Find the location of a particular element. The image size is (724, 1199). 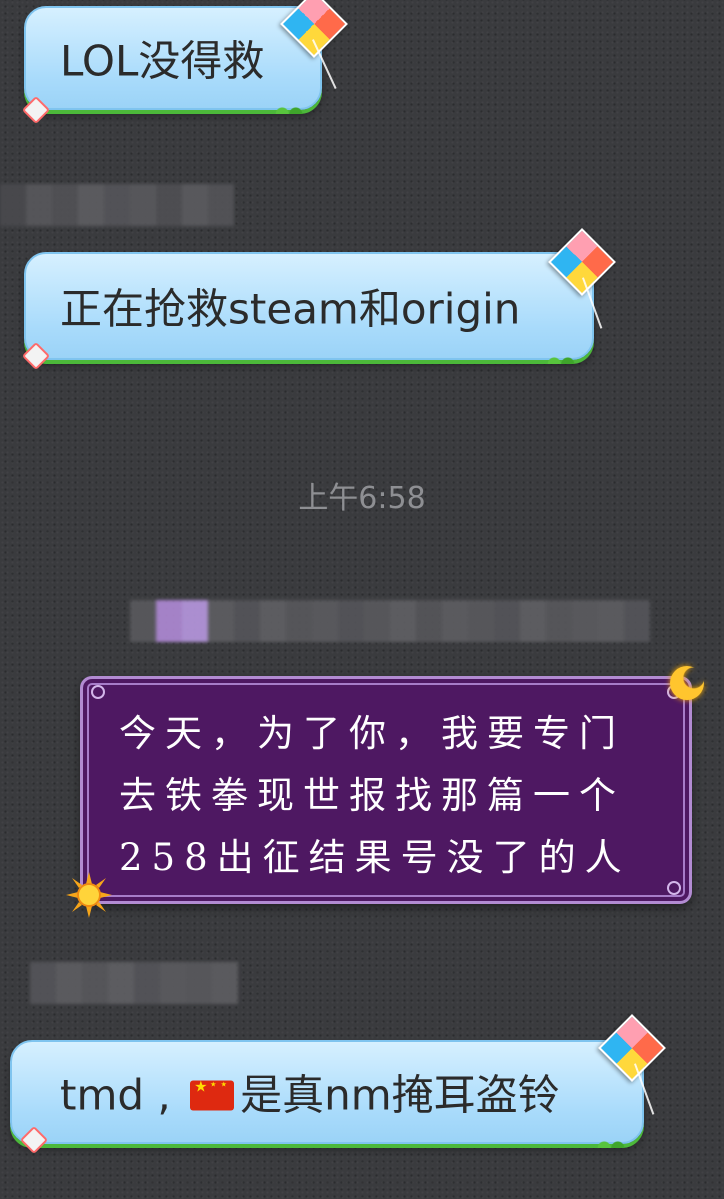

china-flag-icon is located at coordinates (212, 1093).